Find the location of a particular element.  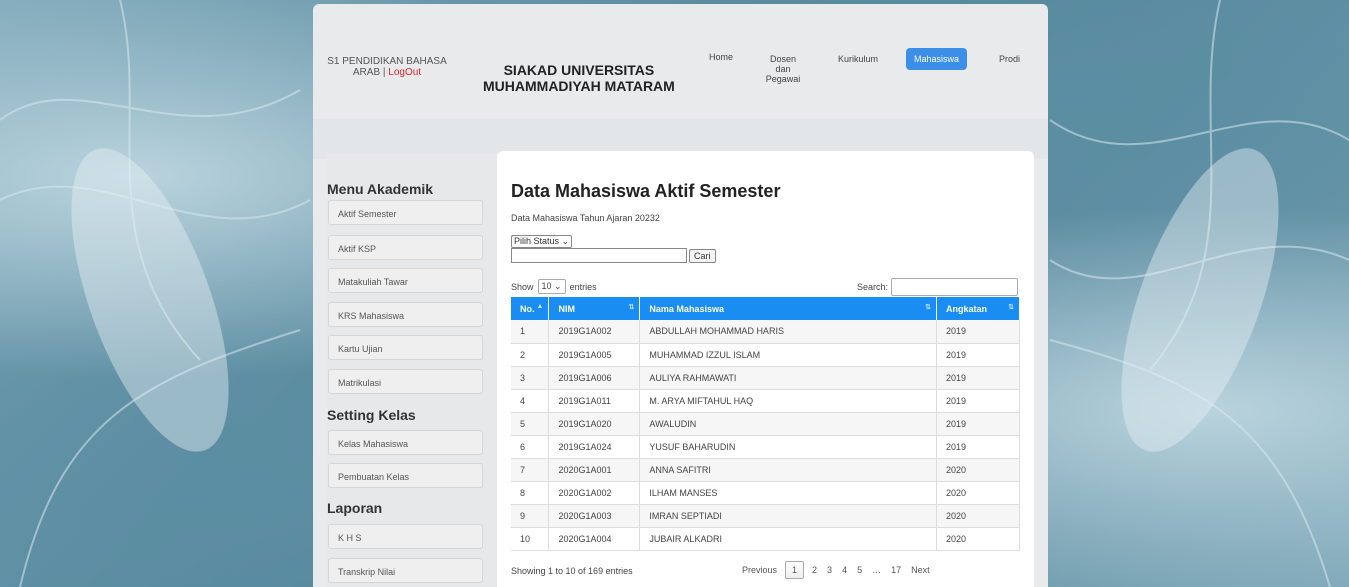

sidebar-item-matrikulasi: Matrikulasi is located at coordinates (405, 381).